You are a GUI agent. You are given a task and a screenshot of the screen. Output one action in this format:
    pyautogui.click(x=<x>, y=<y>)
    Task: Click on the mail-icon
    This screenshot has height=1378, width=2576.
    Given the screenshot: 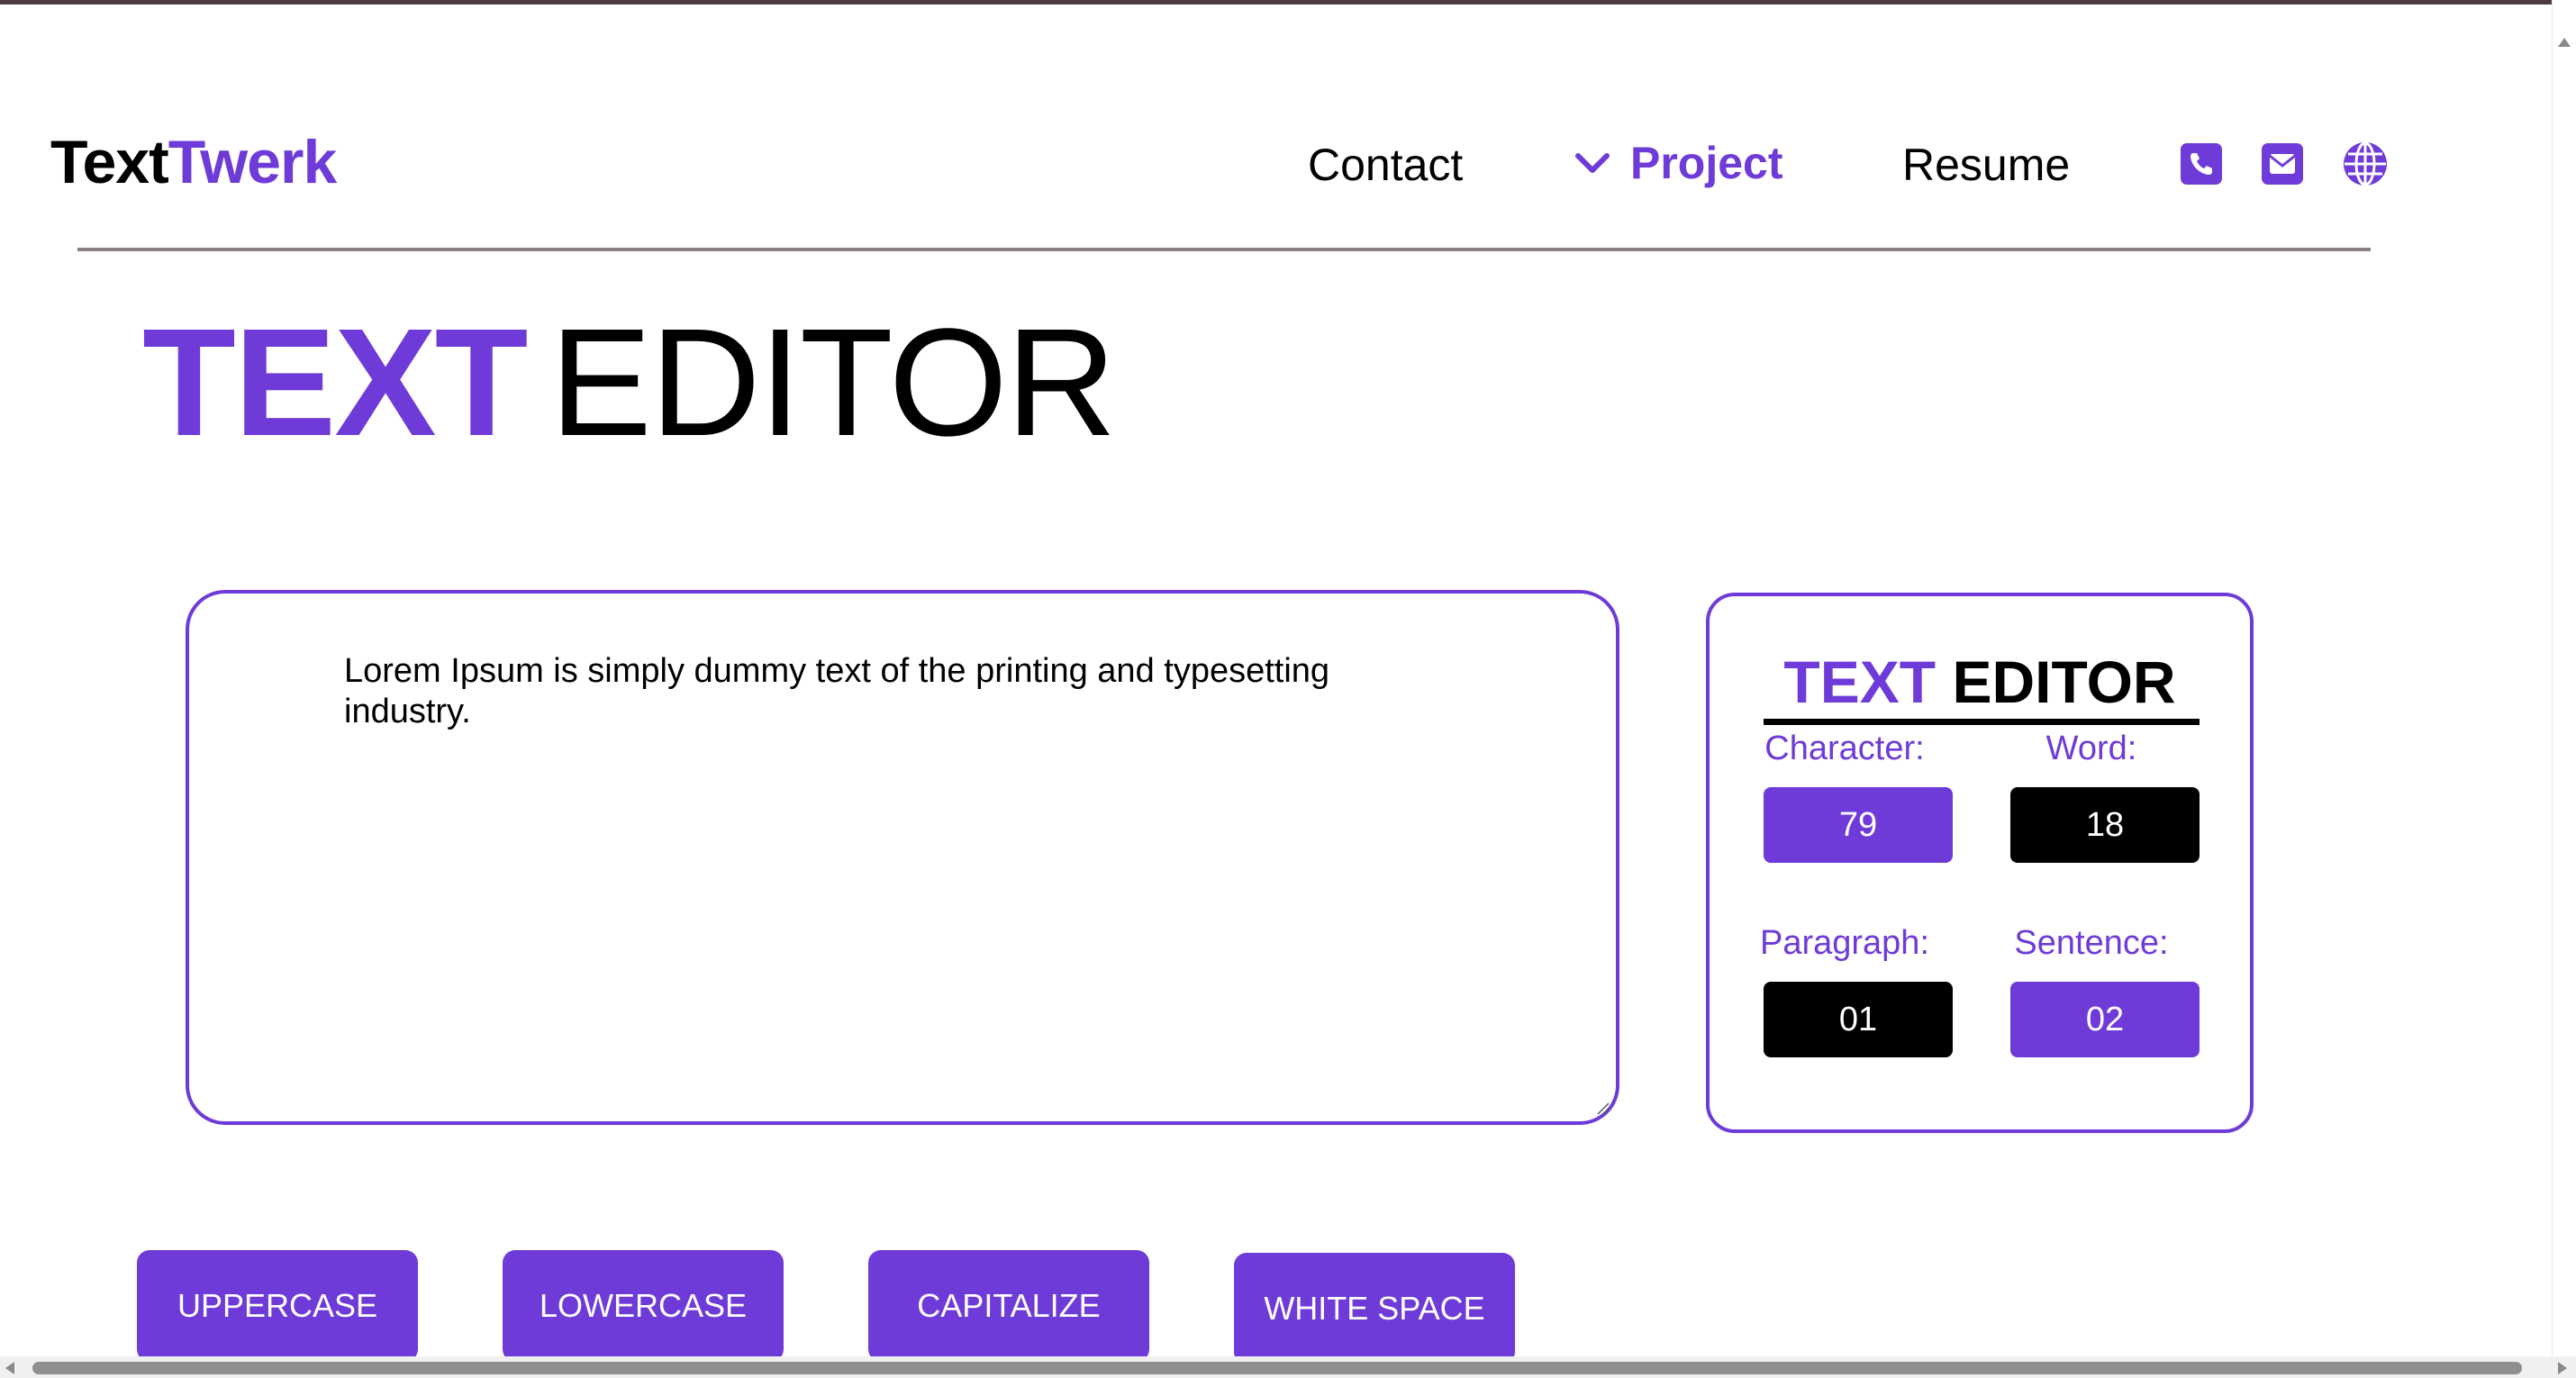 What is the action you would take?
    pyautogui.click(x=2282, y=164)
    